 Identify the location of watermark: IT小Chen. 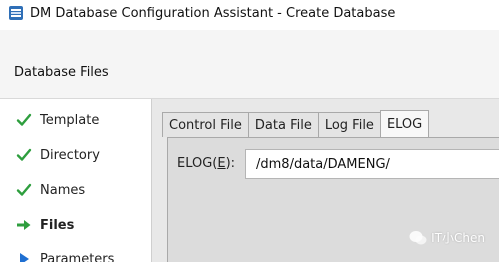
(447, 237).